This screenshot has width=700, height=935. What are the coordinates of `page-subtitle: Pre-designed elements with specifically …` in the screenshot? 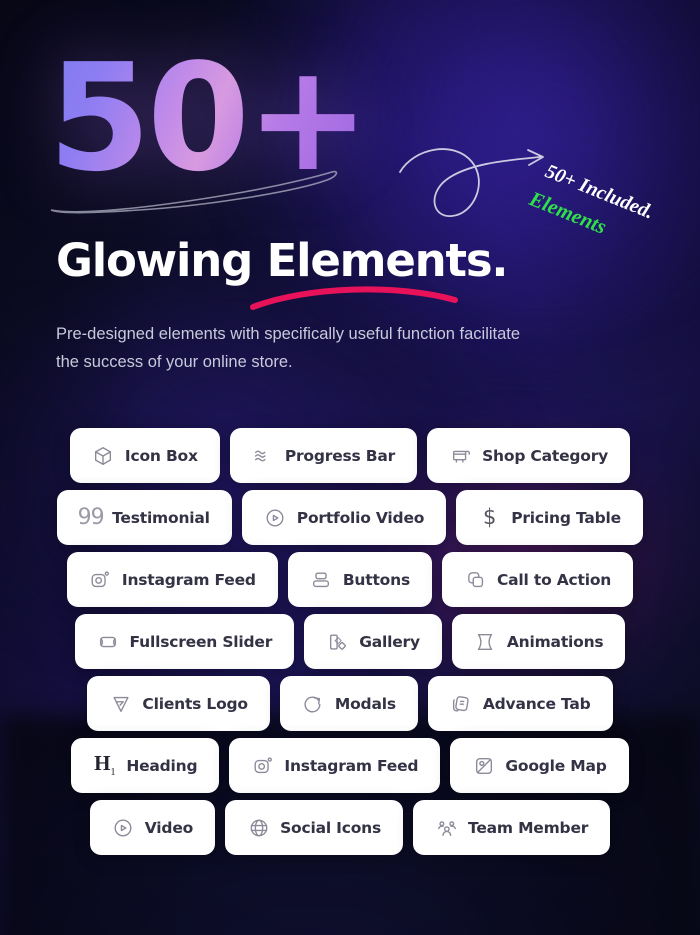 It's located at (288, 348).